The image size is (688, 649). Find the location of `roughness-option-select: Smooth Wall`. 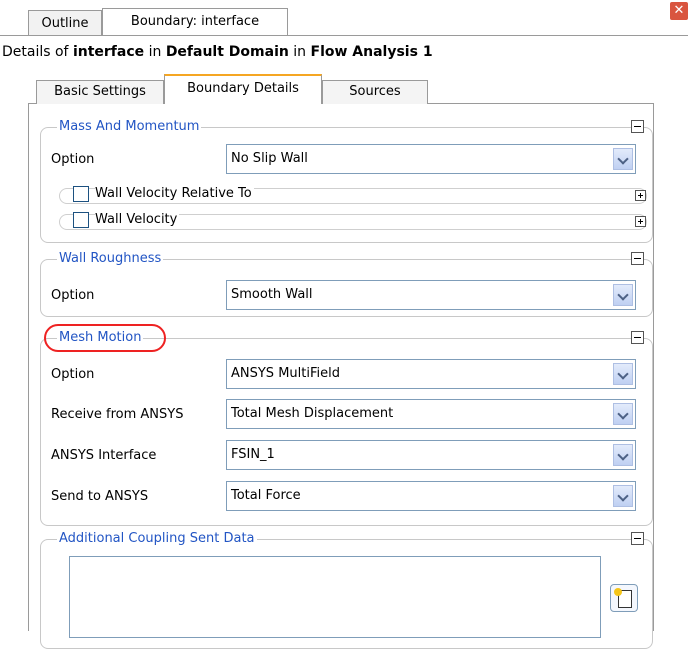

roughness-option-select: Smooth Wall is located at coordinates (431, 295).